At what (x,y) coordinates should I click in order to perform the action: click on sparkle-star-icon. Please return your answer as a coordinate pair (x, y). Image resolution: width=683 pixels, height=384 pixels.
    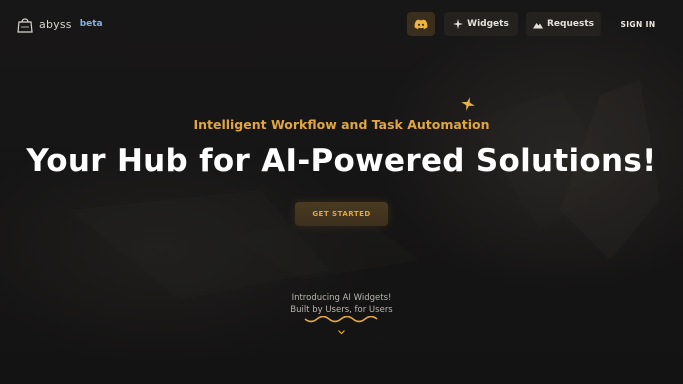
    Looking at the image, I should click on (468, 104).